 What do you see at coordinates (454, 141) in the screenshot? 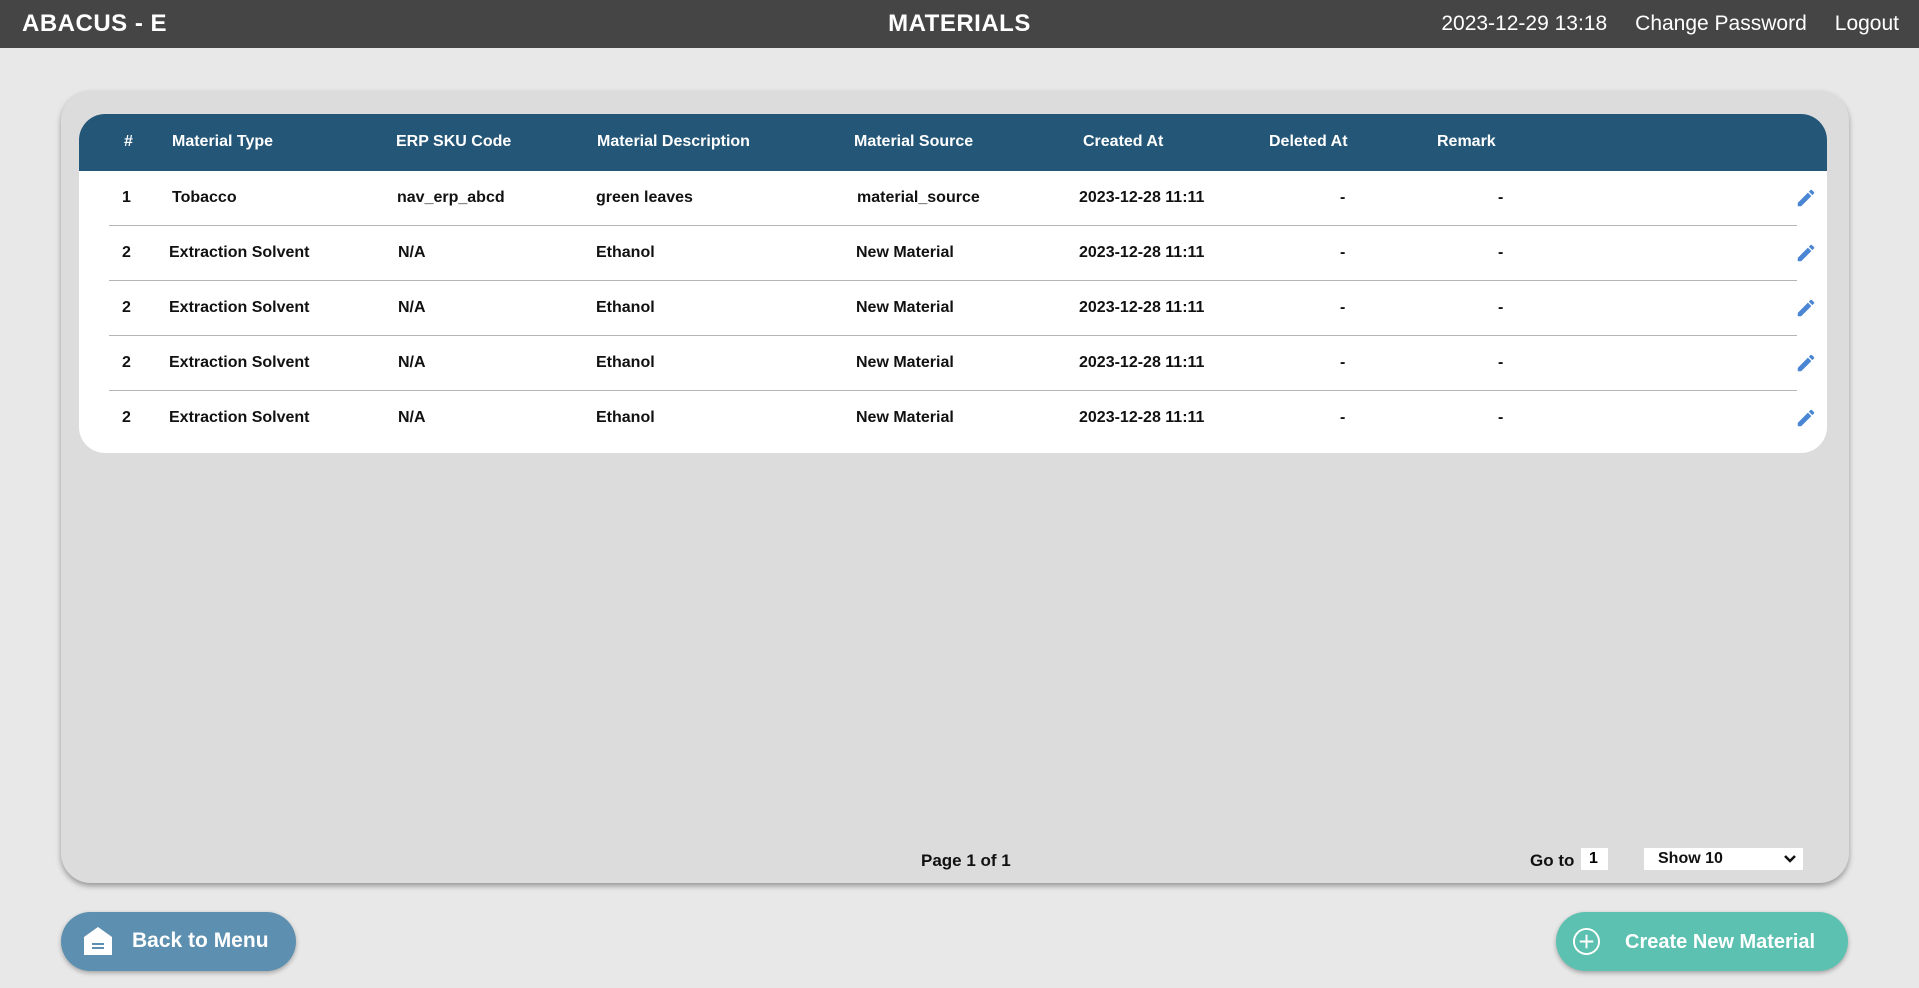
I see `column-header-erp-sku-code: ERP SKU Code` at bounding box center [454, 141].